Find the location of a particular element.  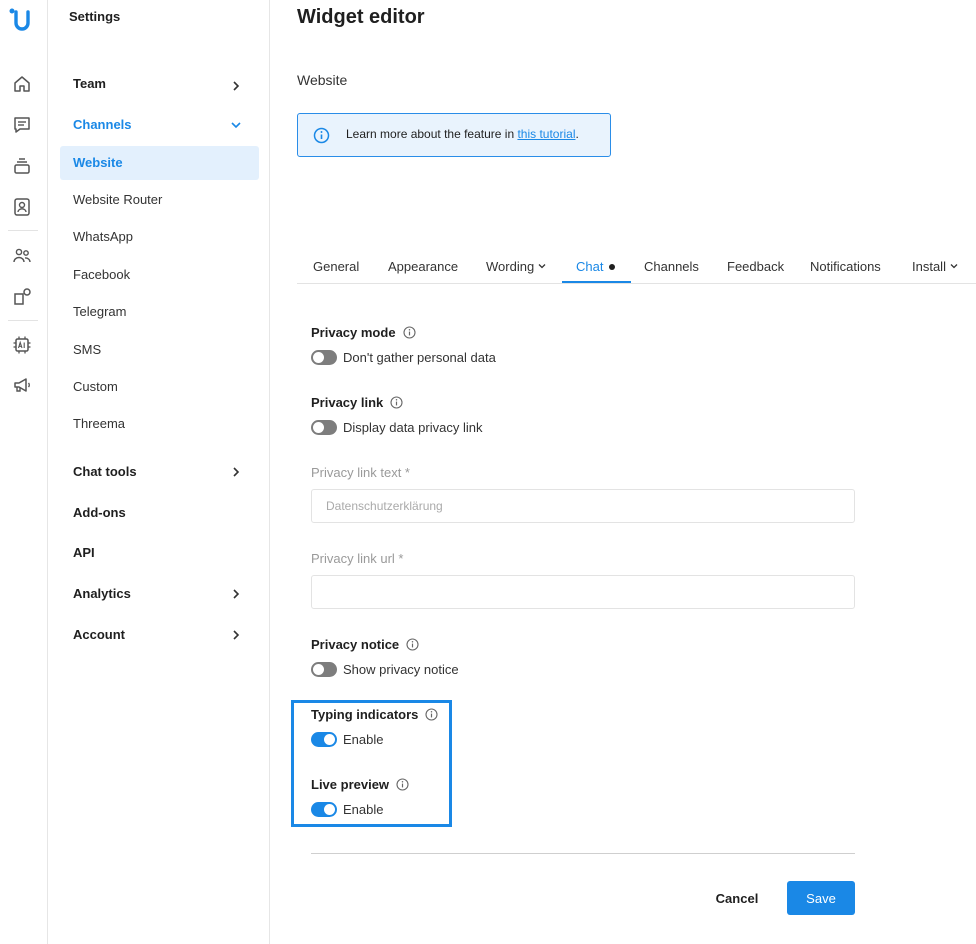

tab-install: Install is located at coordinates (935, 266).